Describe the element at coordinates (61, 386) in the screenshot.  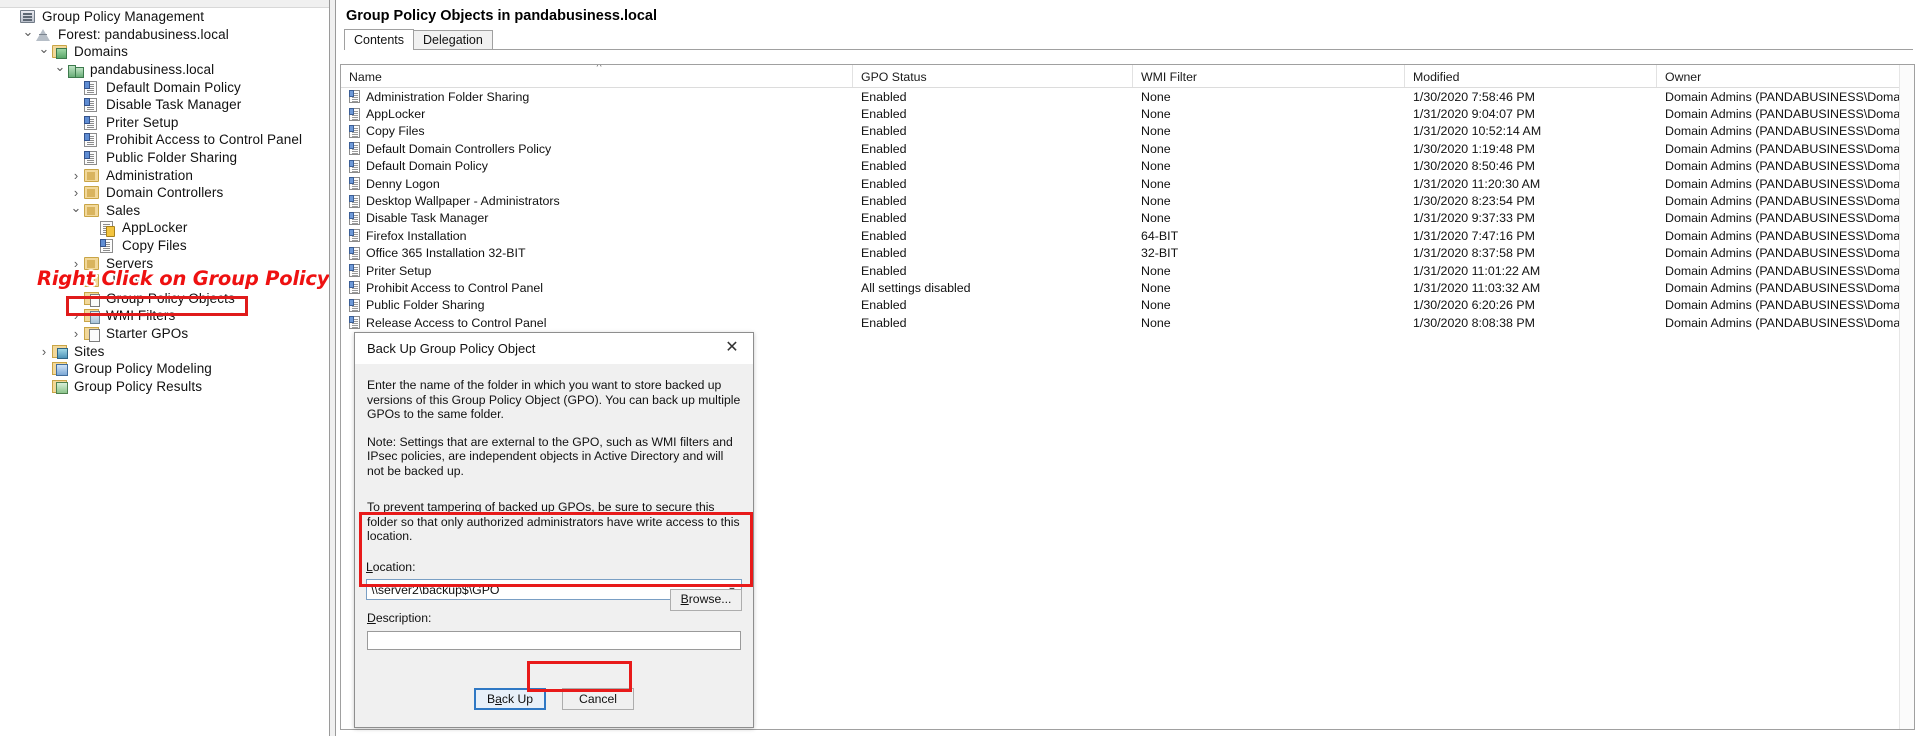
I see `results-icon` at that location.